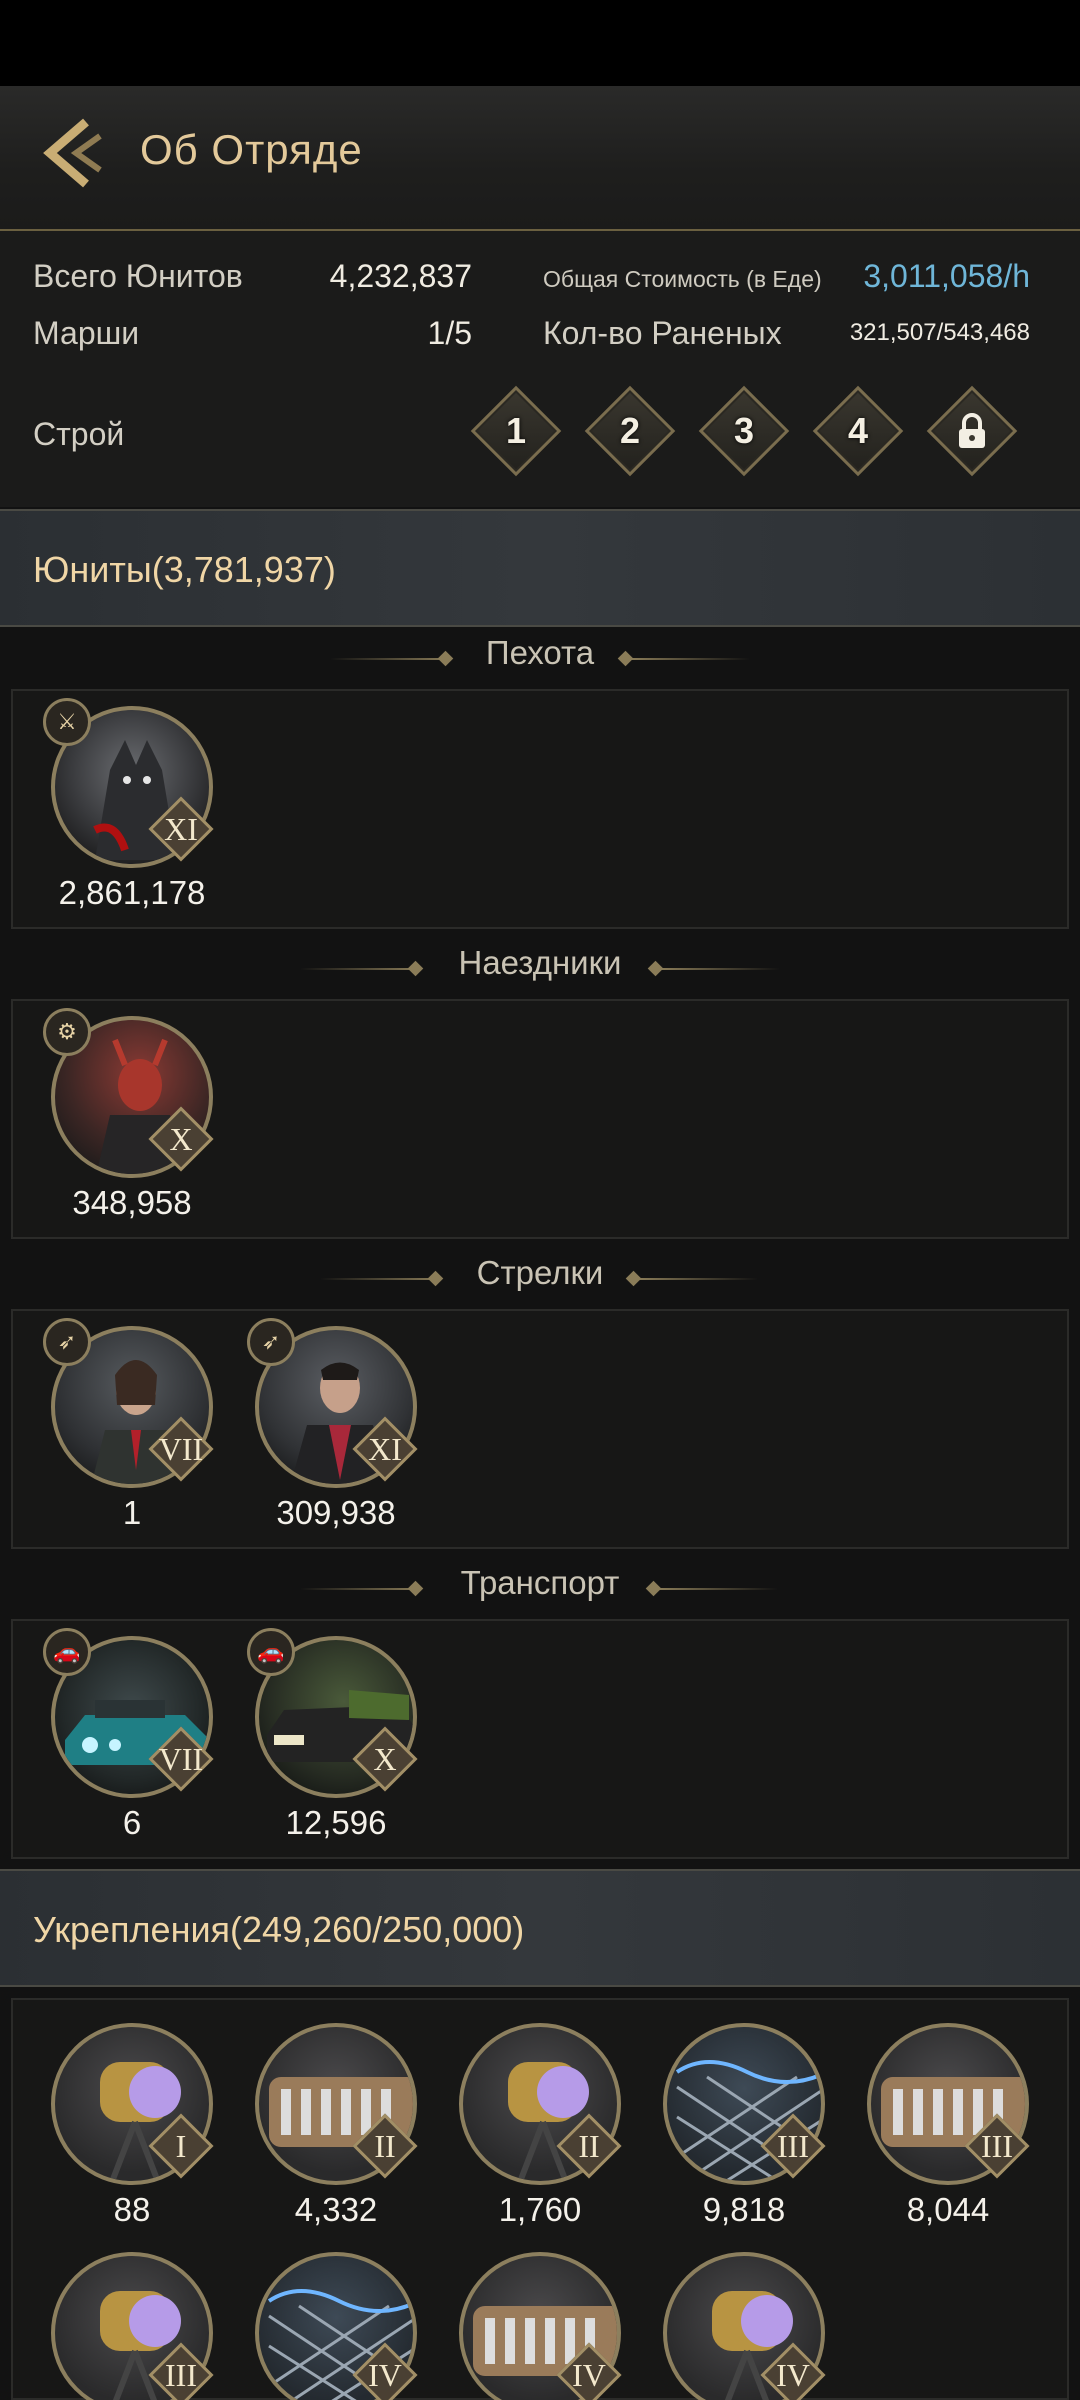  Describe the element at coordinates (740, 2322) in the screenshot. I see `fort-card-searchlight-iv: IV` at that location.